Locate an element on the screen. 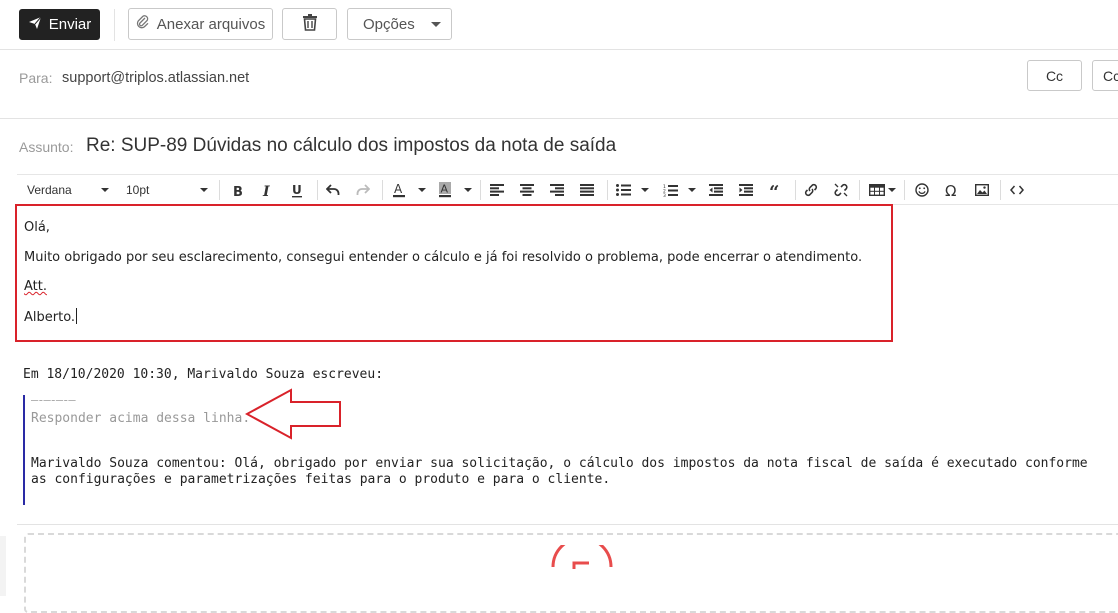 Image resolution: width=1118 pixels, height=613 pixels. code-icon is located at coordinates (1017, 190).